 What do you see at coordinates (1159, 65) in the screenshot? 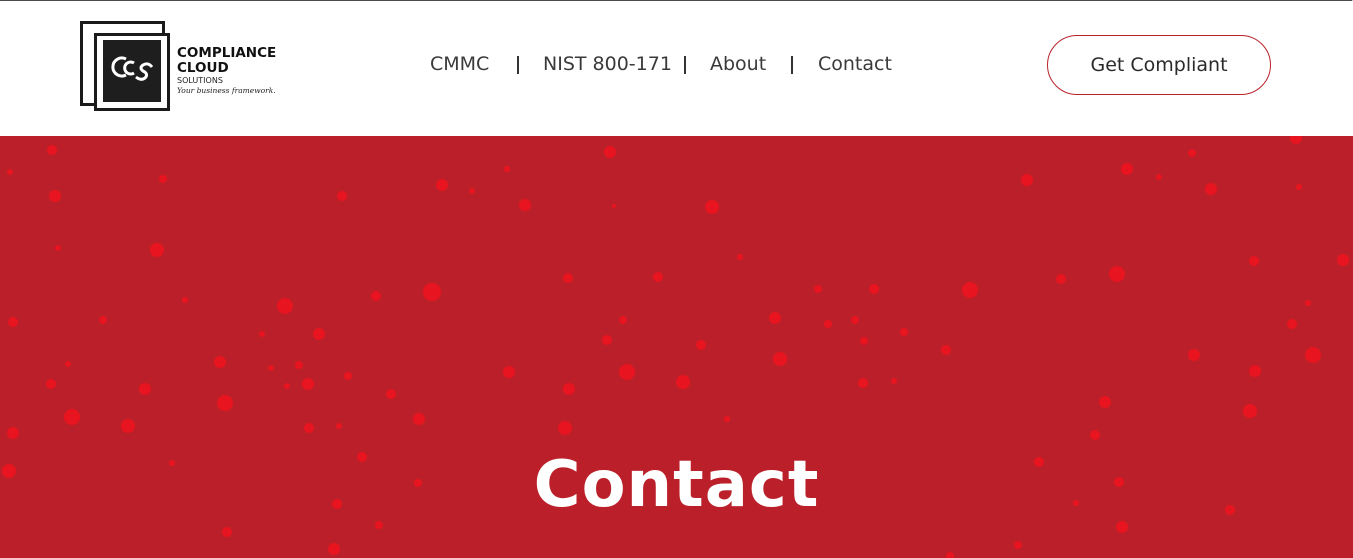
I see `get-compliant-button: Get Compliant` at bounding box center [1159, 65].